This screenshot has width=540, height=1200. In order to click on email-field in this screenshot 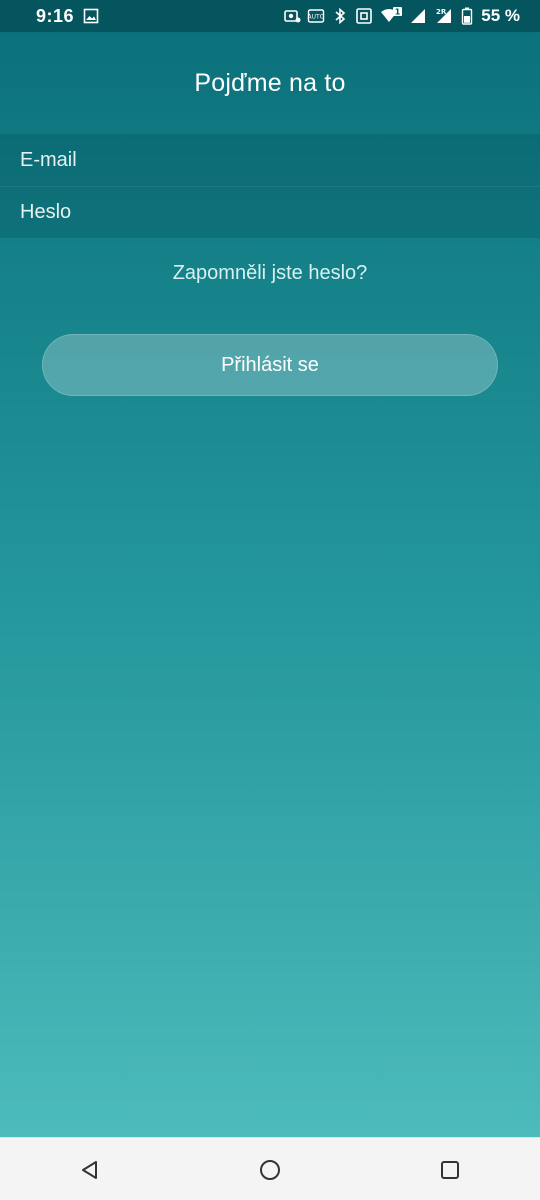, I will do `click(270, 160)`.